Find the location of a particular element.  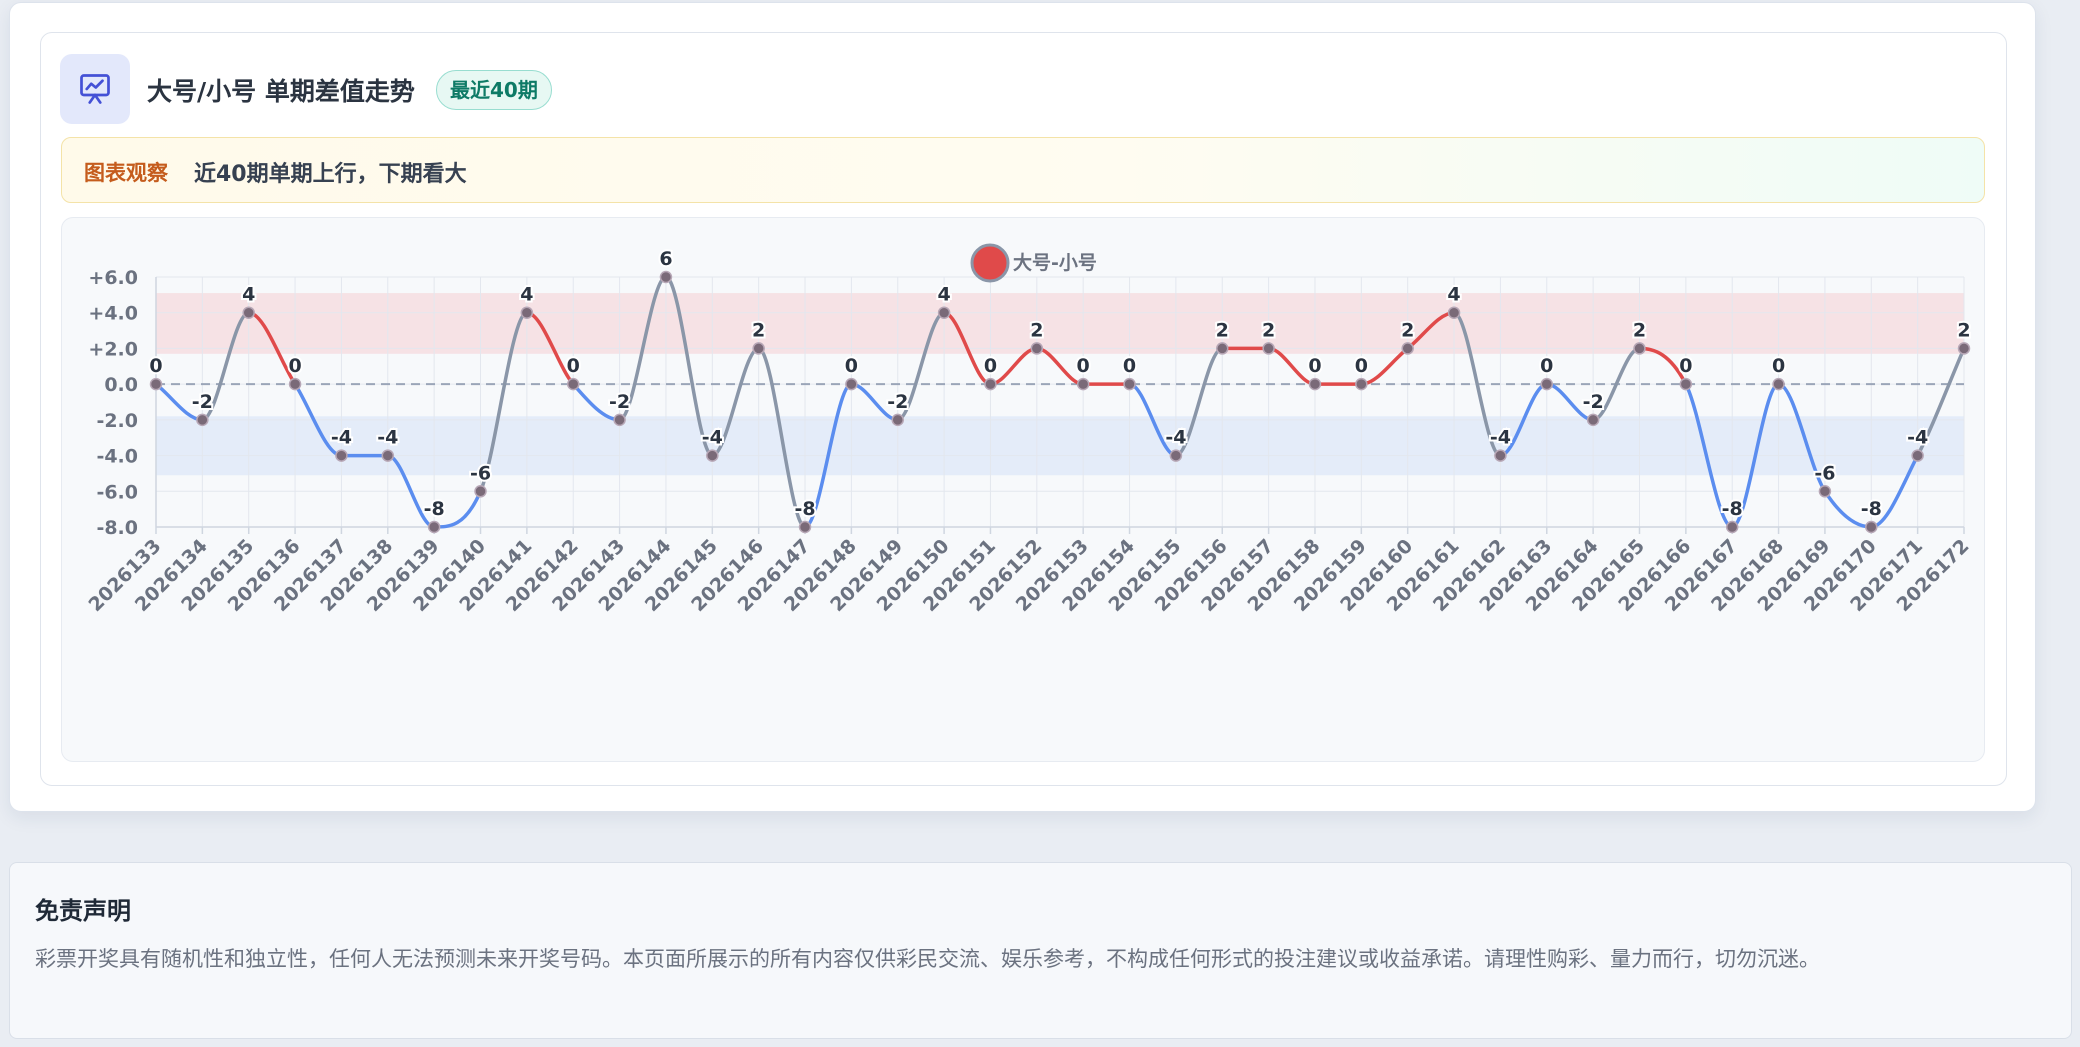

y-tick-label: -8.0 is located at coordinates (117, 528).